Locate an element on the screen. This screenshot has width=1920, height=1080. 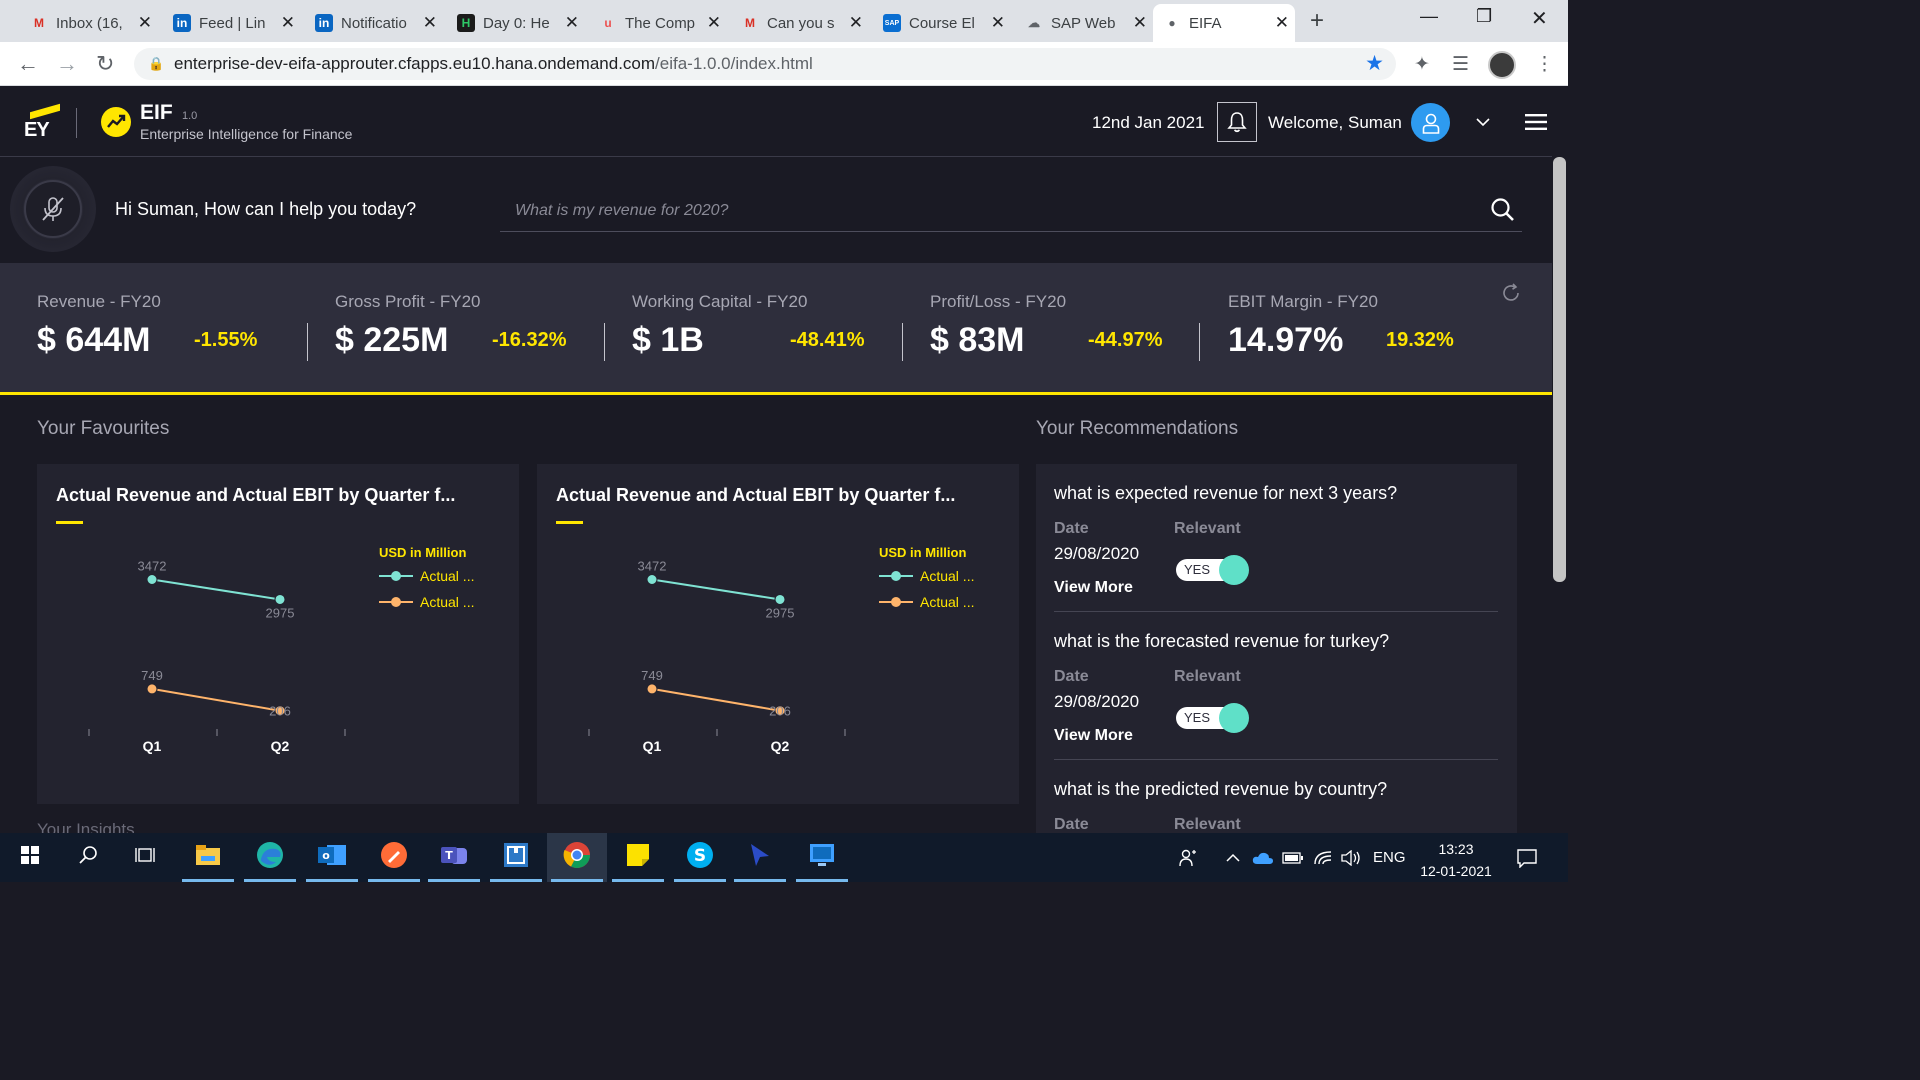
browser-tab: in Feed | Lin ✕ is located at coordinates (232, 23).